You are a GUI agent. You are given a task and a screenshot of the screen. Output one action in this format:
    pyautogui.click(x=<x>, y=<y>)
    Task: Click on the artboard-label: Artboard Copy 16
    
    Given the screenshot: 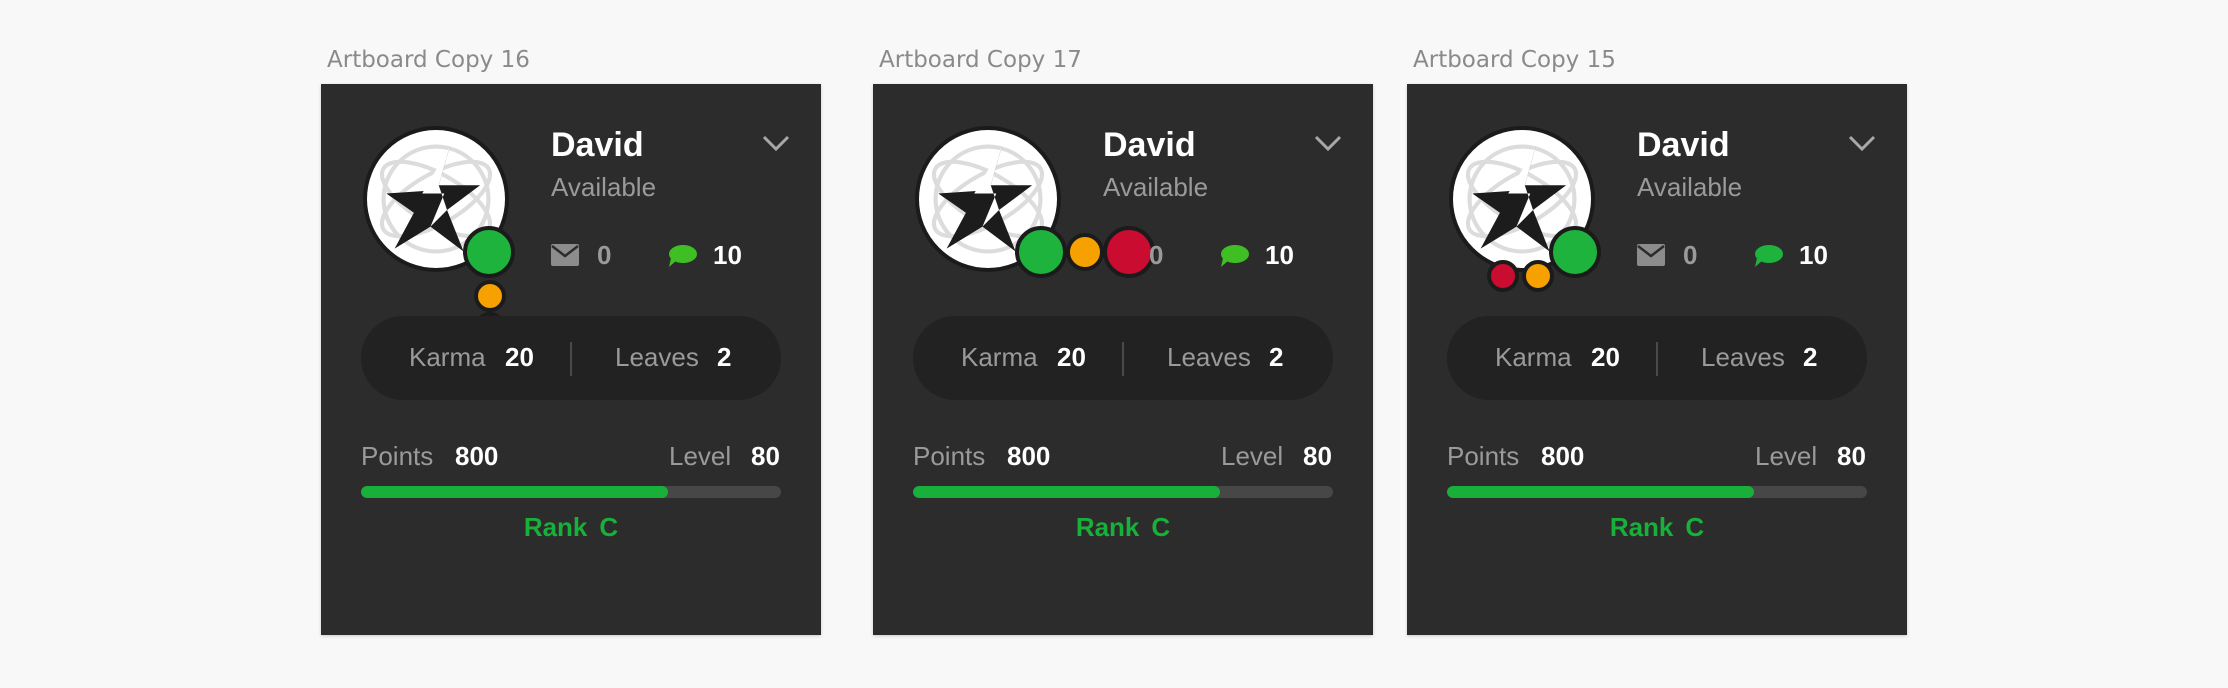 What is the action you would take?
    pyautogui.click(x=428, y=60)
    